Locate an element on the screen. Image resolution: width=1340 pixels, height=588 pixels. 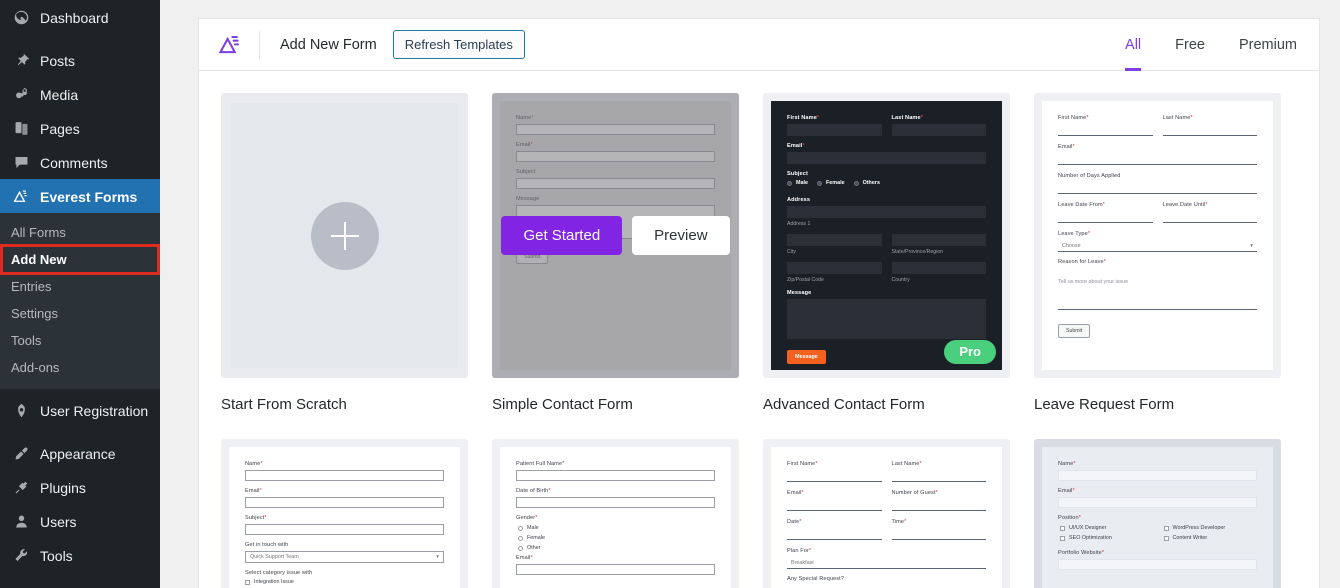
sidebar-item-media: Media is located at coordinates (80, 94).